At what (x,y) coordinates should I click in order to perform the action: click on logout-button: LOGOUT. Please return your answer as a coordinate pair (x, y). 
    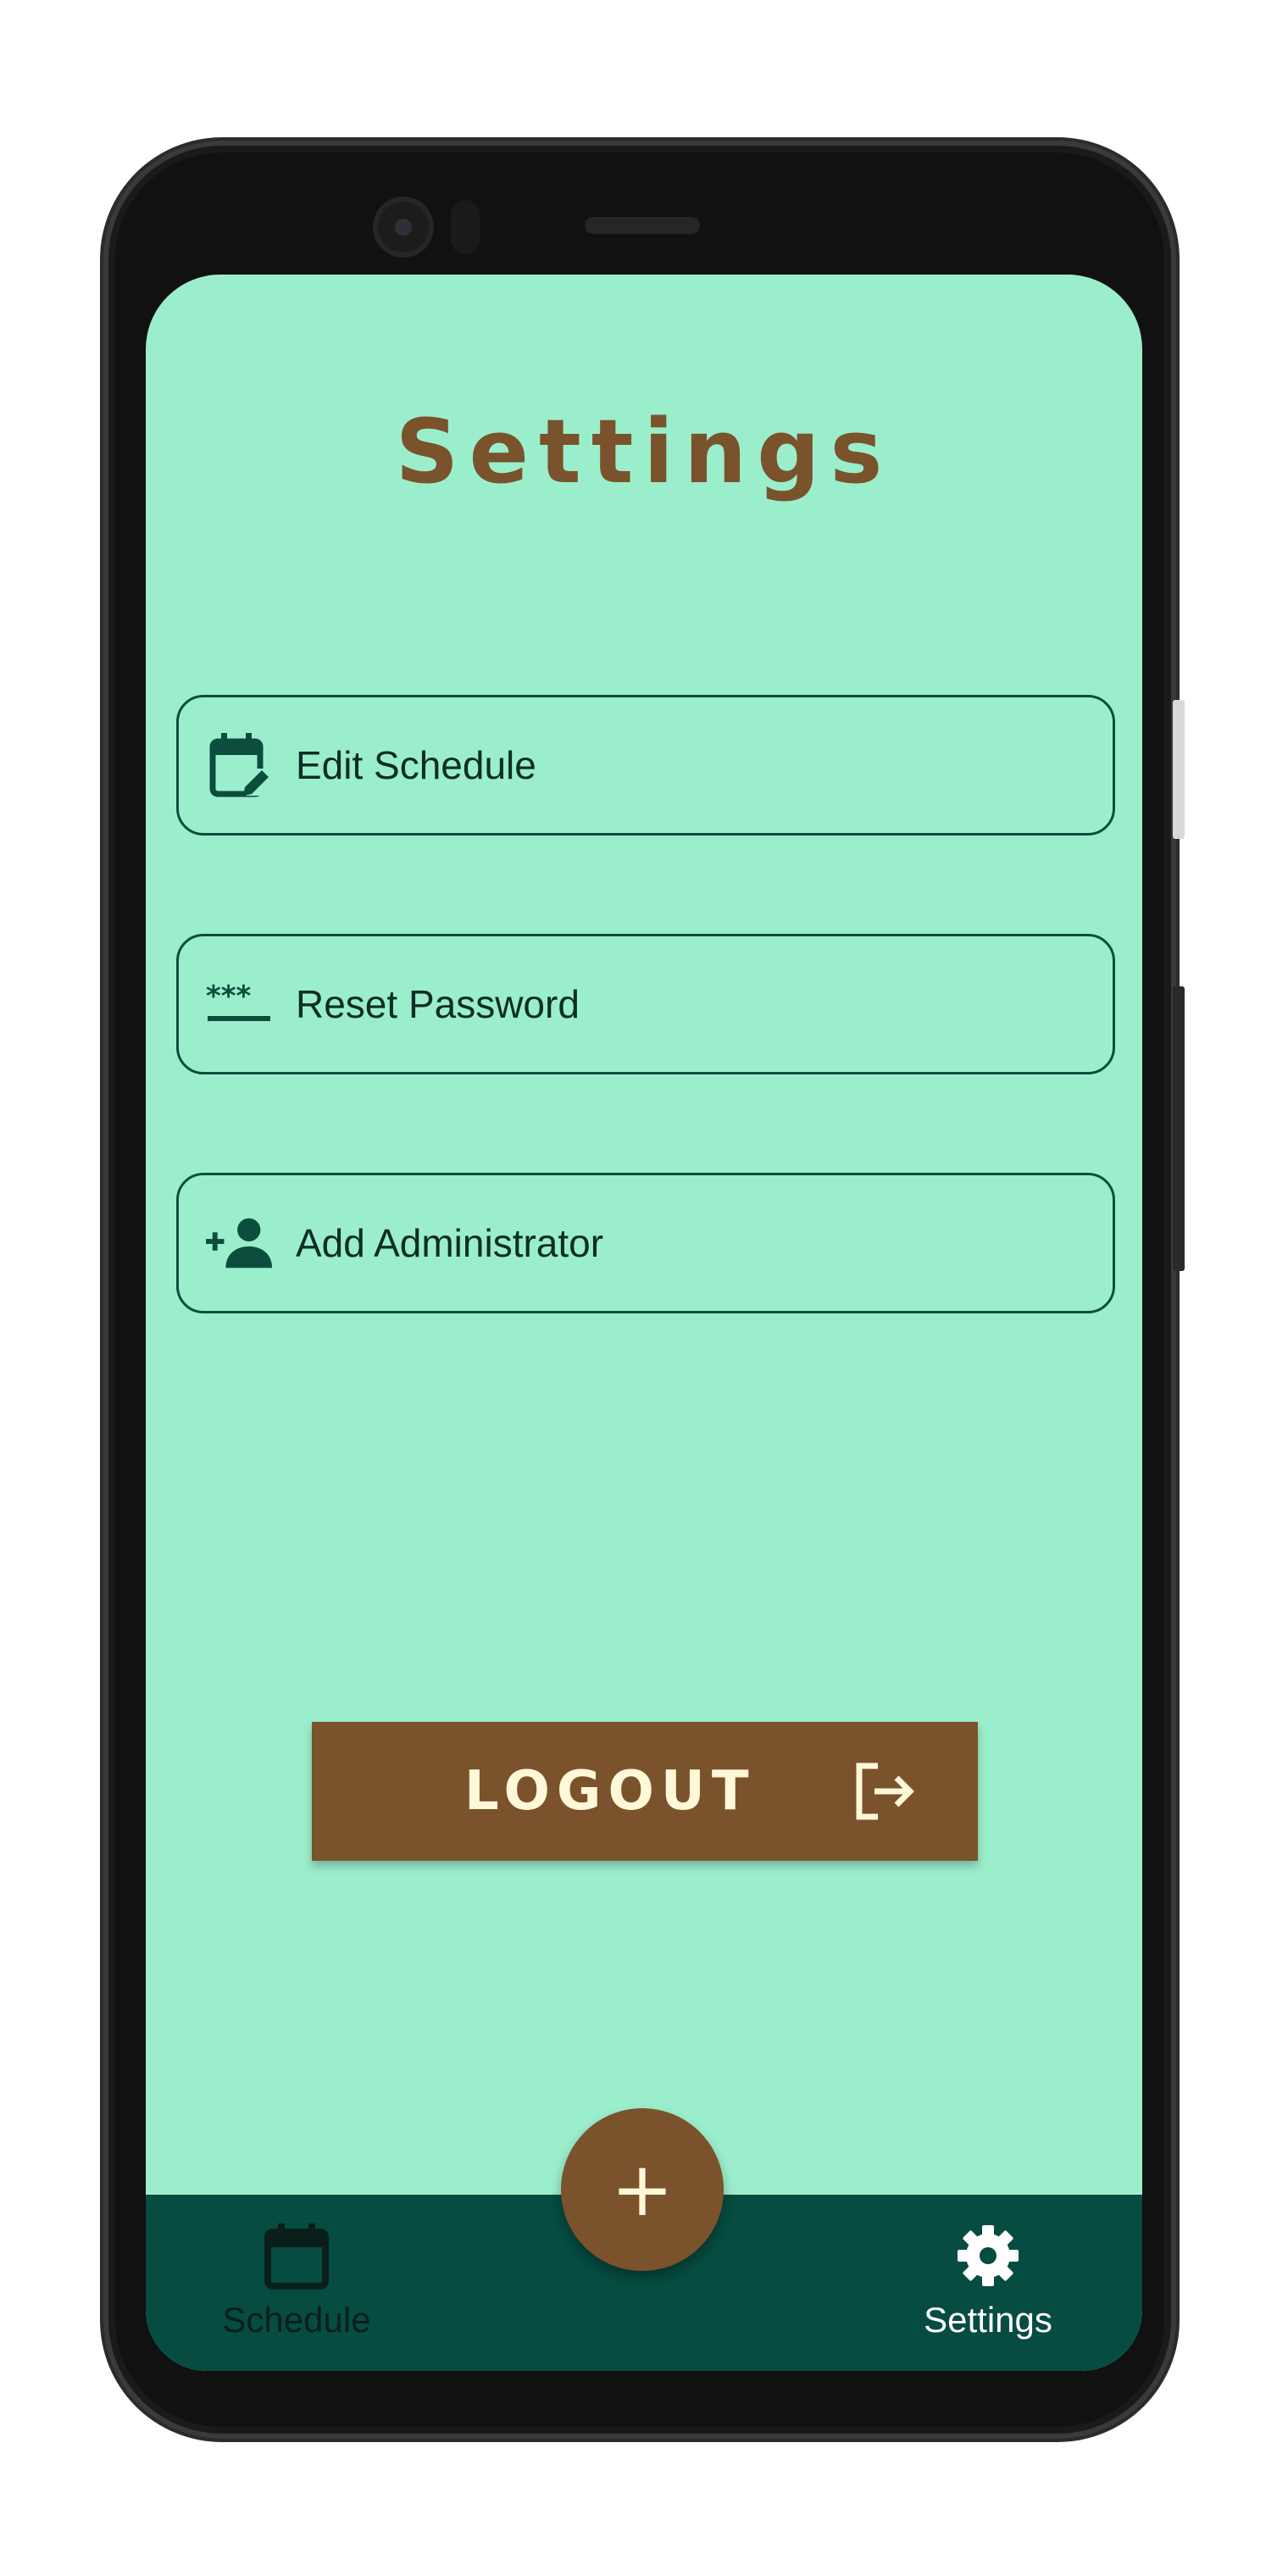
    Looking at the image, I should click on (645, 1791).